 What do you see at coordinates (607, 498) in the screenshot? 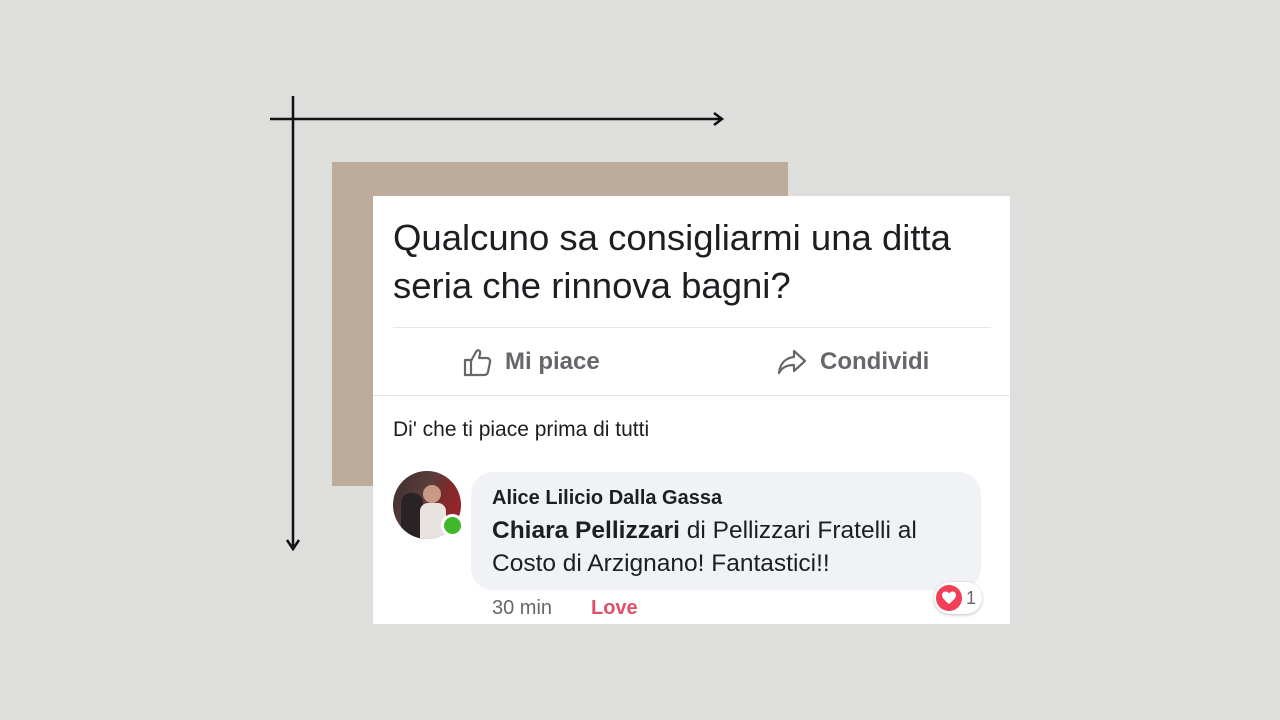
I see `comment-author: Alice Lilicio Dalla Gassa` at bounding box center [607, 498].